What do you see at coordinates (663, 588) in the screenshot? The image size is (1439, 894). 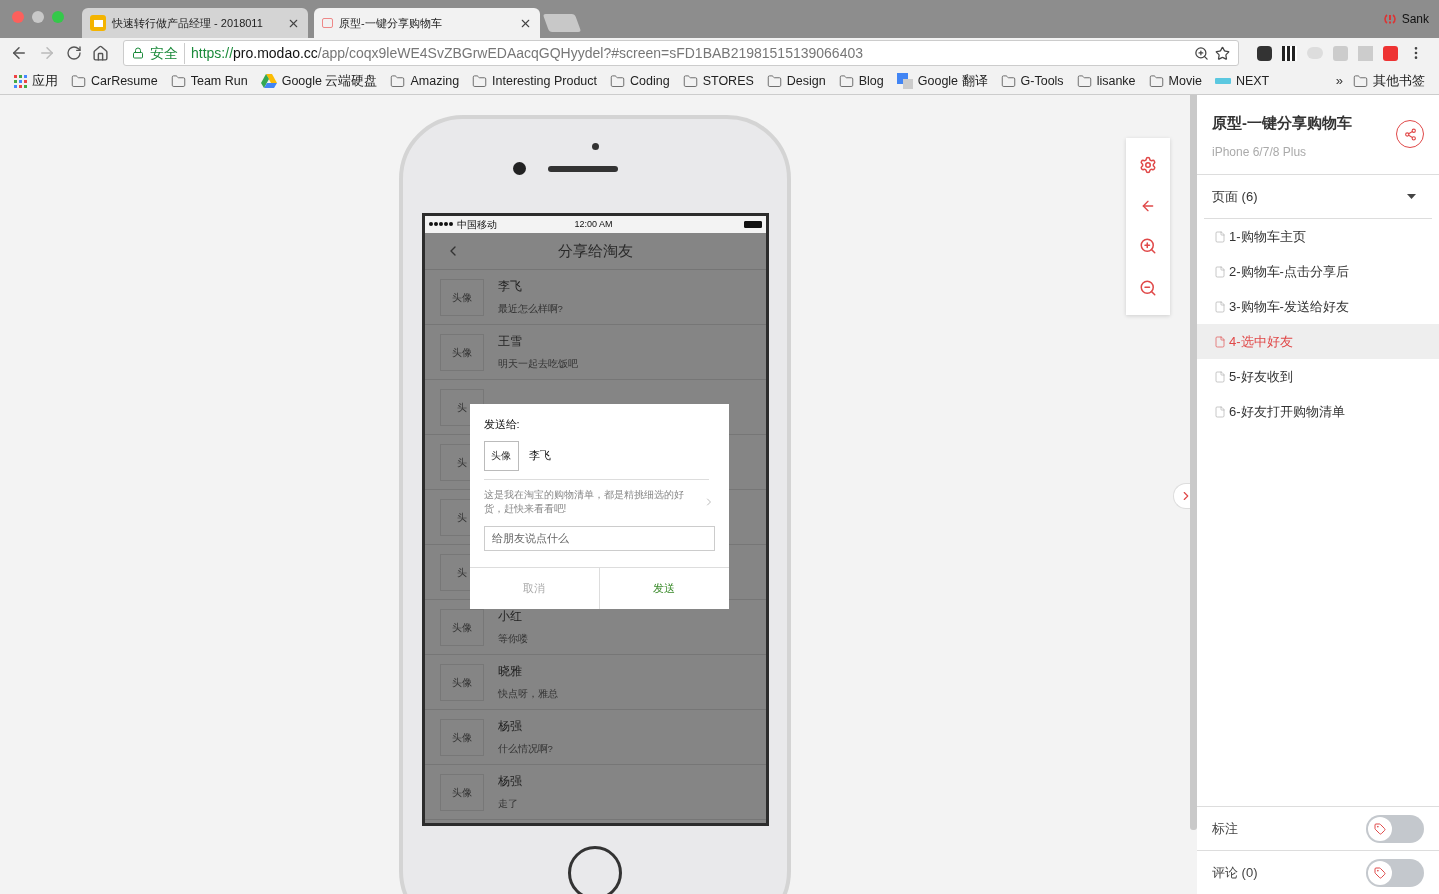 I see `send-button: 发送` at bounding box center [663, 588].